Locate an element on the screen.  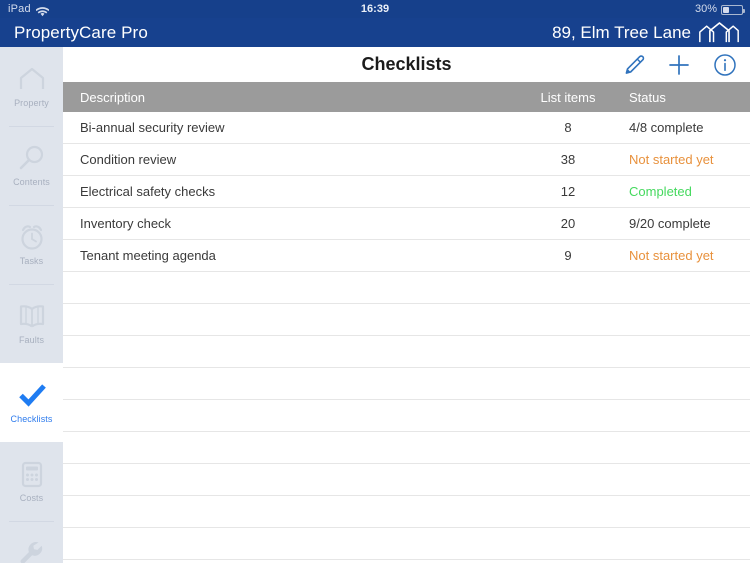
cell-description: Tenant meeting agenda is located at coordinates (148, 255).